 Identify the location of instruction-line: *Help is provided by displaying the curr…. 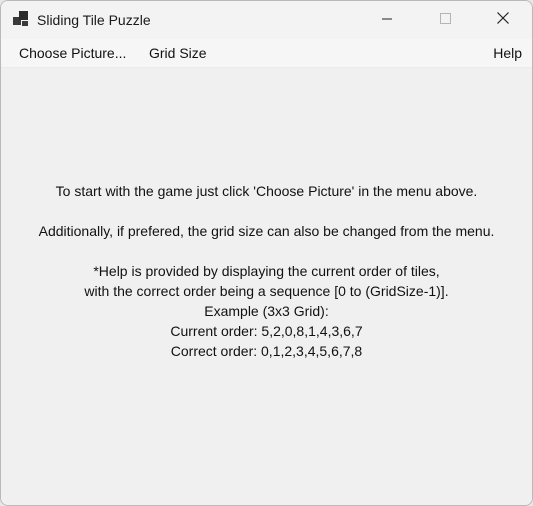
(266, 271).